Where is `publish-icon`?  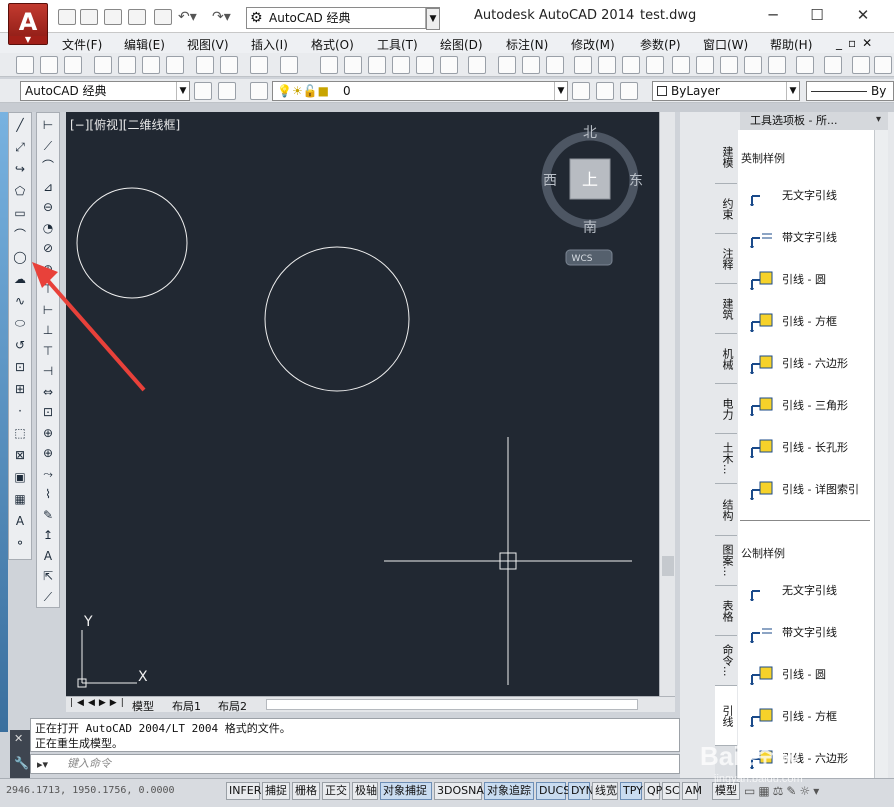
publish-icon is located at coordinates (151, 65).